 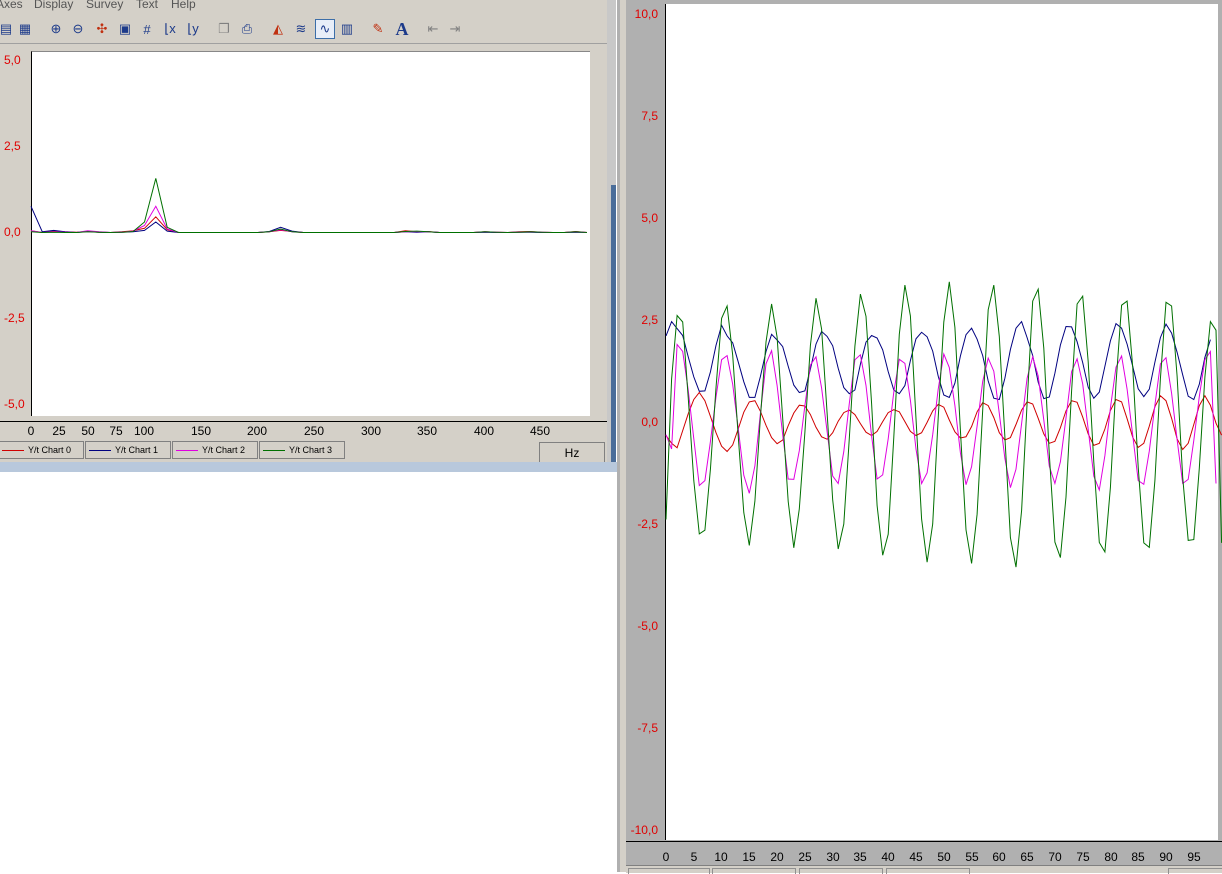 What do you see at coordinates (649, 116) in the screenshot?
I see `y-tick-label: 7,5` at bounding box center [649, 116].